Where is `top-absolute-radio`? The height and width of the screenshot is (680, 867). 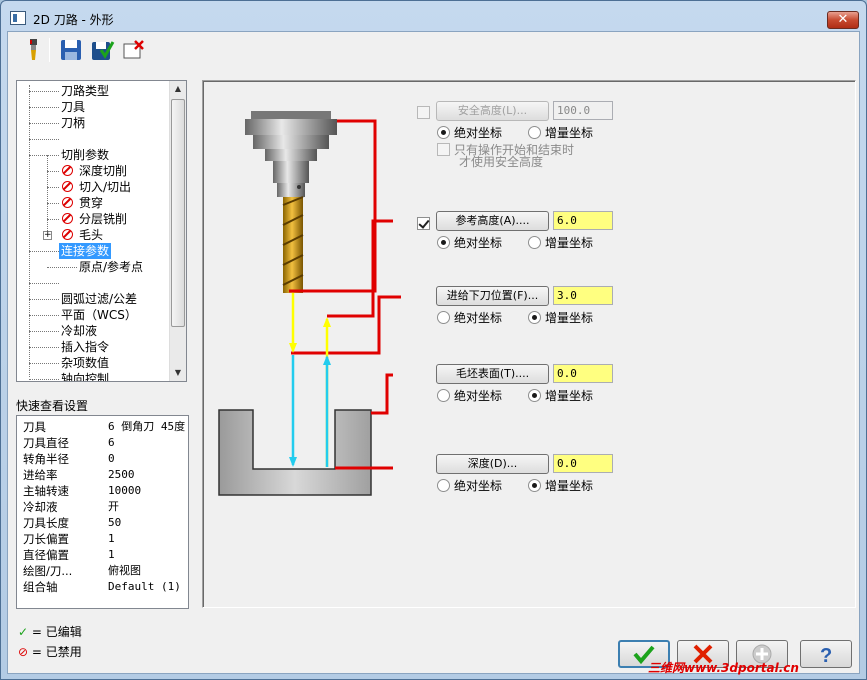 top-absolute-radio is located at coordinates (443, 395).